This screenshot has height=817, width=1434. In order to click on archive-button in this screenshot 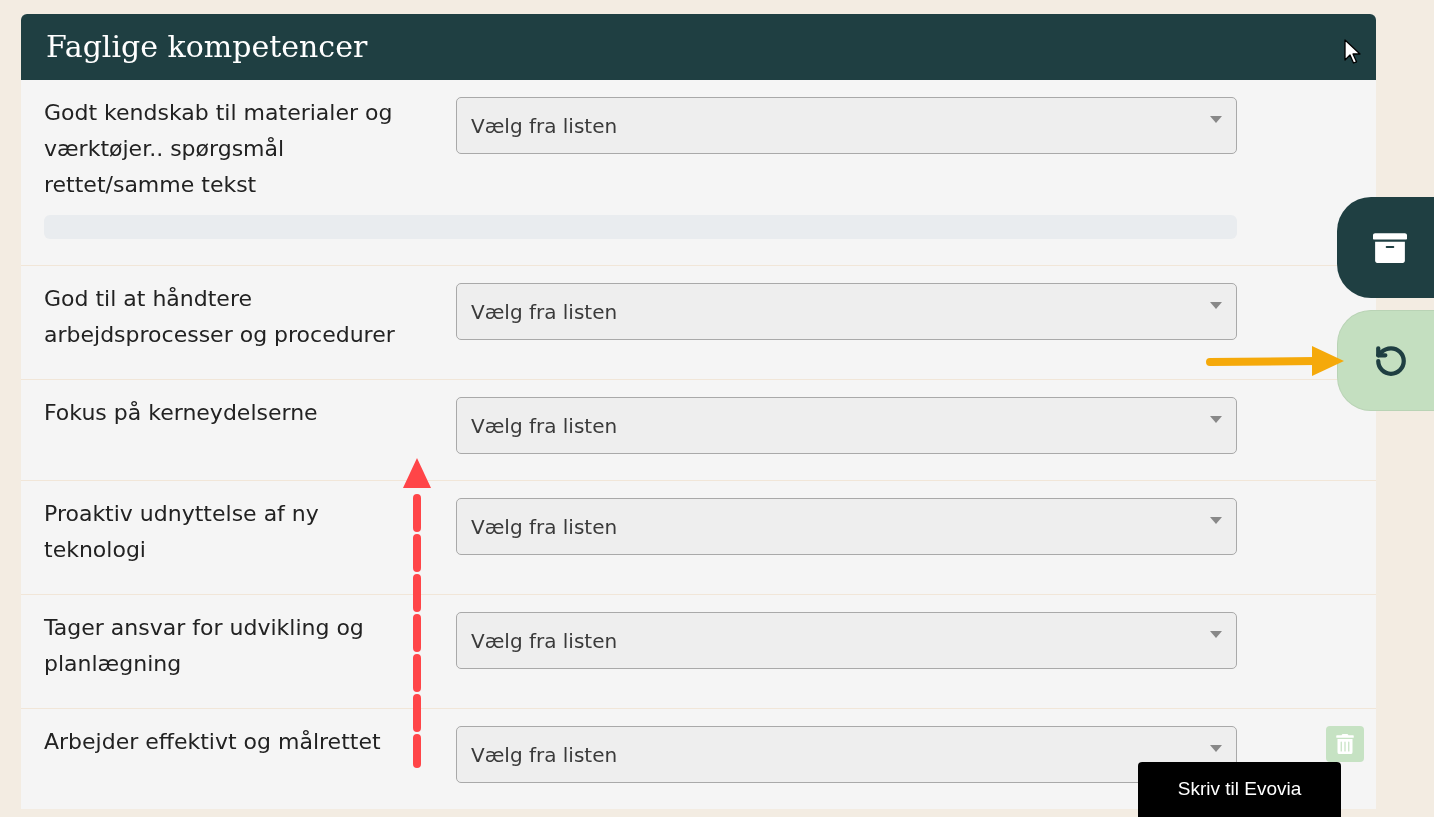, I will do `click(1385, 247)`.